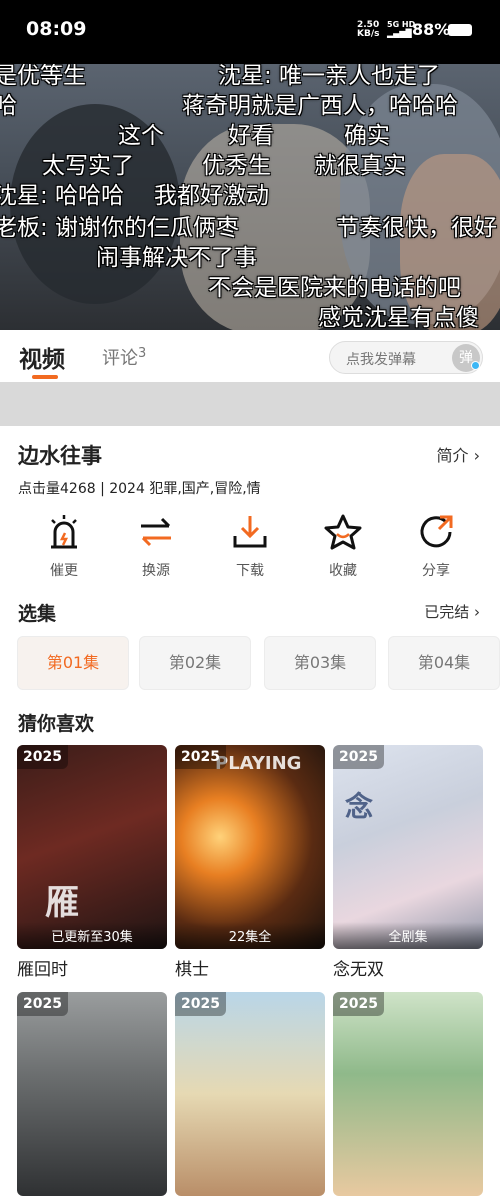 The image size is (500, 1196). I want to click on urge-update-label: 催更, so click(64, 571).